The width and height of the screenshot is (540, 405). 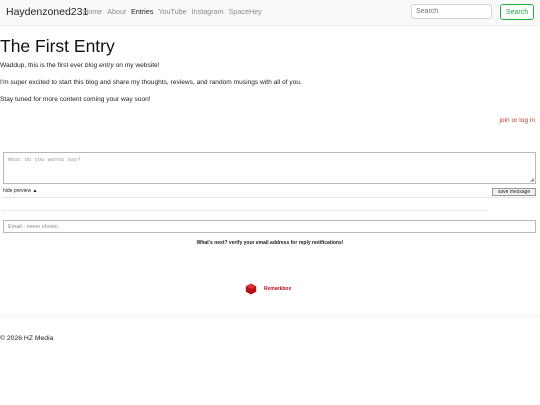 What do you see at coordinates (451, 11) in the screenshot?
I see `search-input` at bounding box center [451, 11].